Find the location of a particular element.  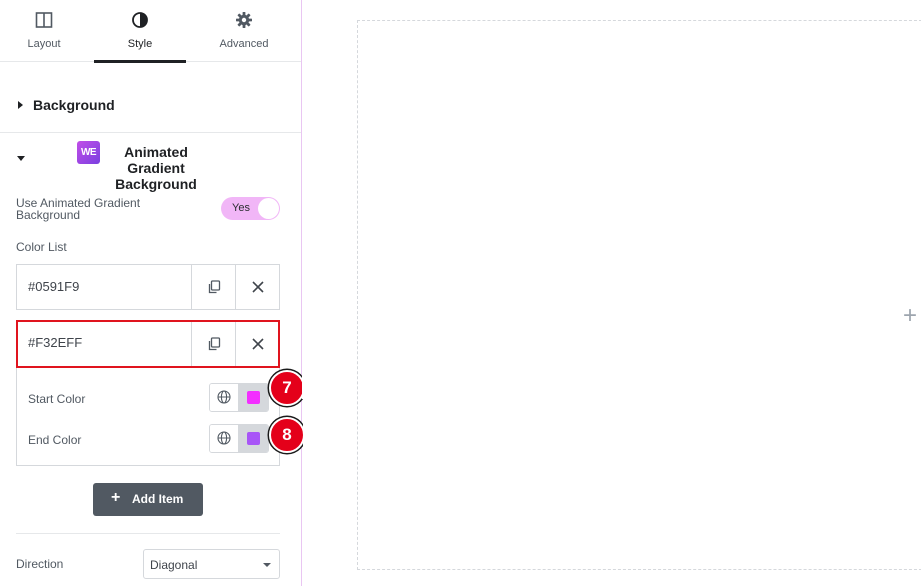

step-marker: 8 is located at coordinates (287, 435).